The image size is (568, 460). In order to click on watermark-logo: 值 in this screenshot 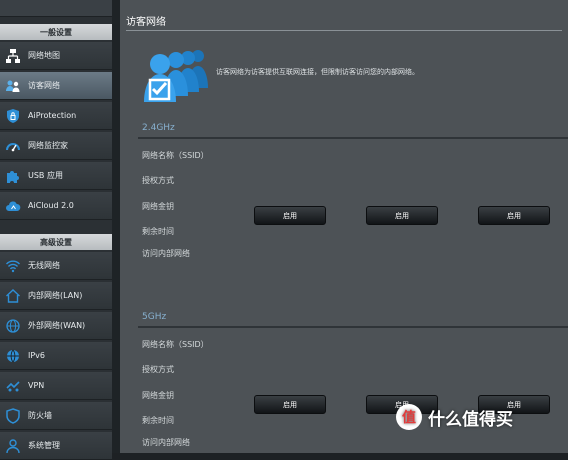, I will do `click(409, 417)`.